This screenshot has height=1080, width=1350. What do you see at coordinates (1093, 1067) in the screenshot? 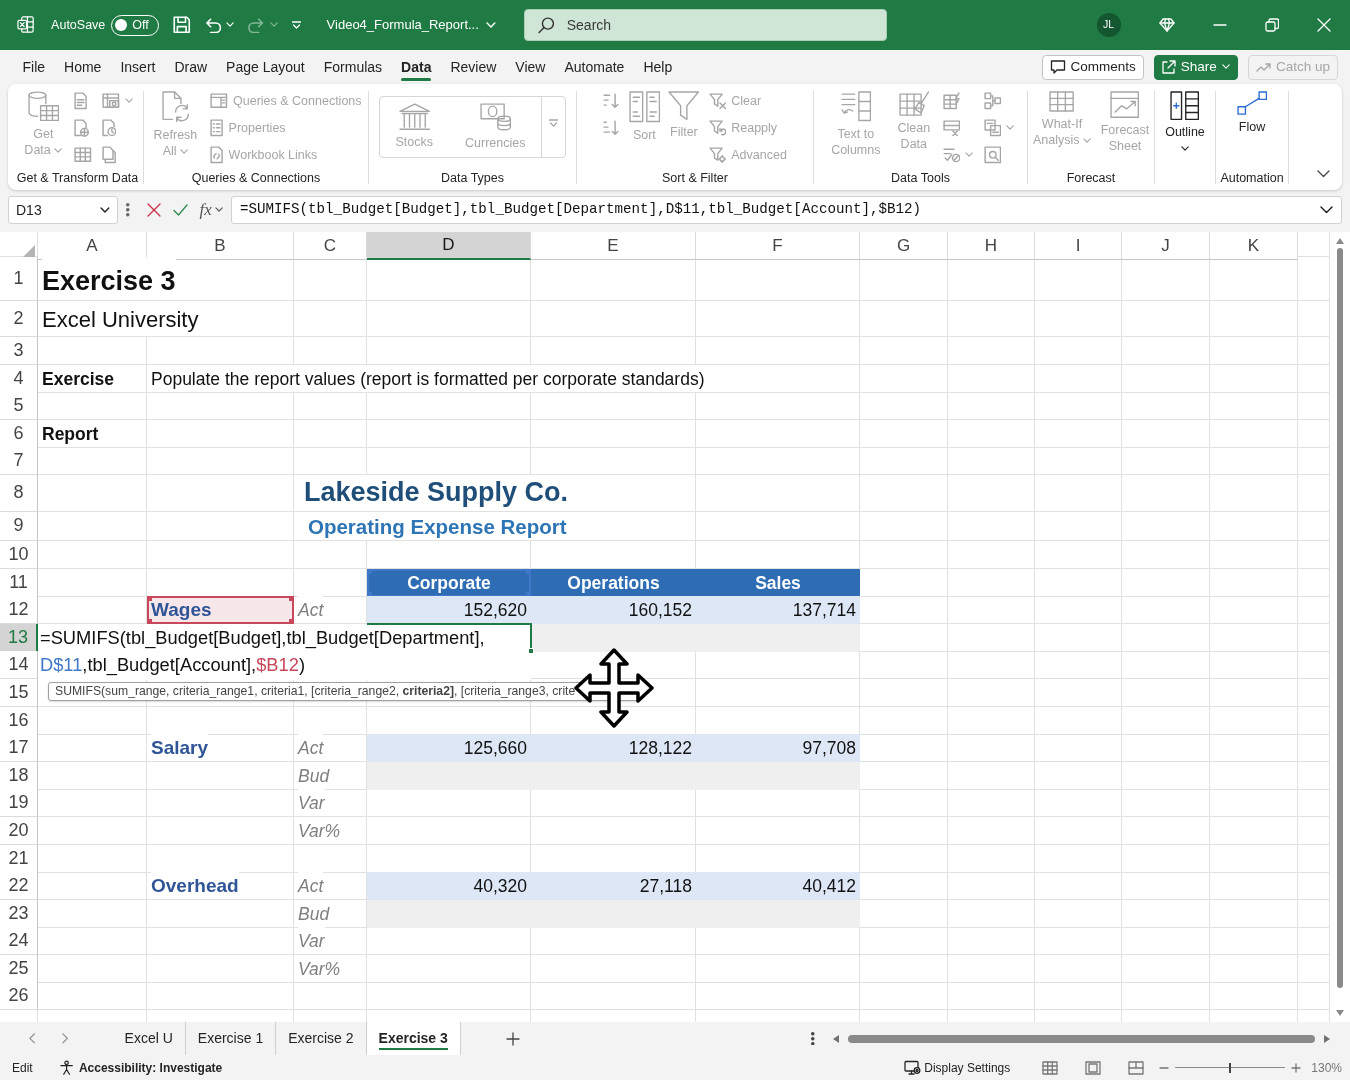
I see `page-layout-icon` at bounding box center [1093, 1067].